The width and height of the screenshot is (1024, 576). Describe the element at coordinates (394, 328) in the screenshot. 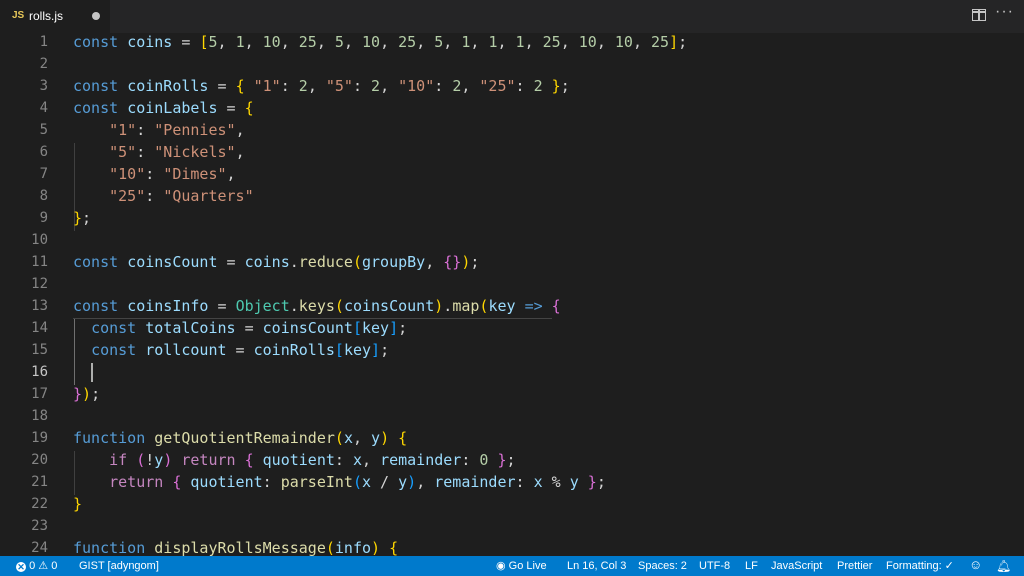

I see `code-token: ]` at that location.